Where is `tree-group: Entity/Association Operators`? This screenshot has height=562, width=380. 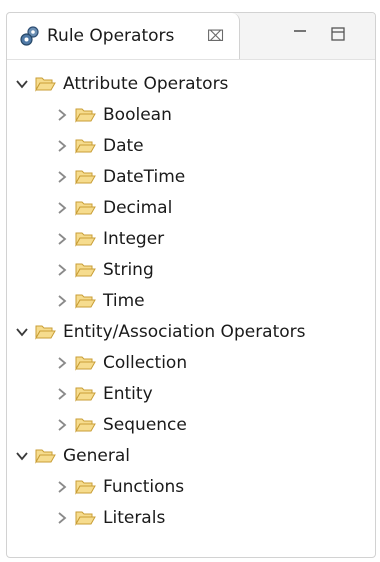 tree-group: Entity/Association Operators is located at coordinates (160, 332).